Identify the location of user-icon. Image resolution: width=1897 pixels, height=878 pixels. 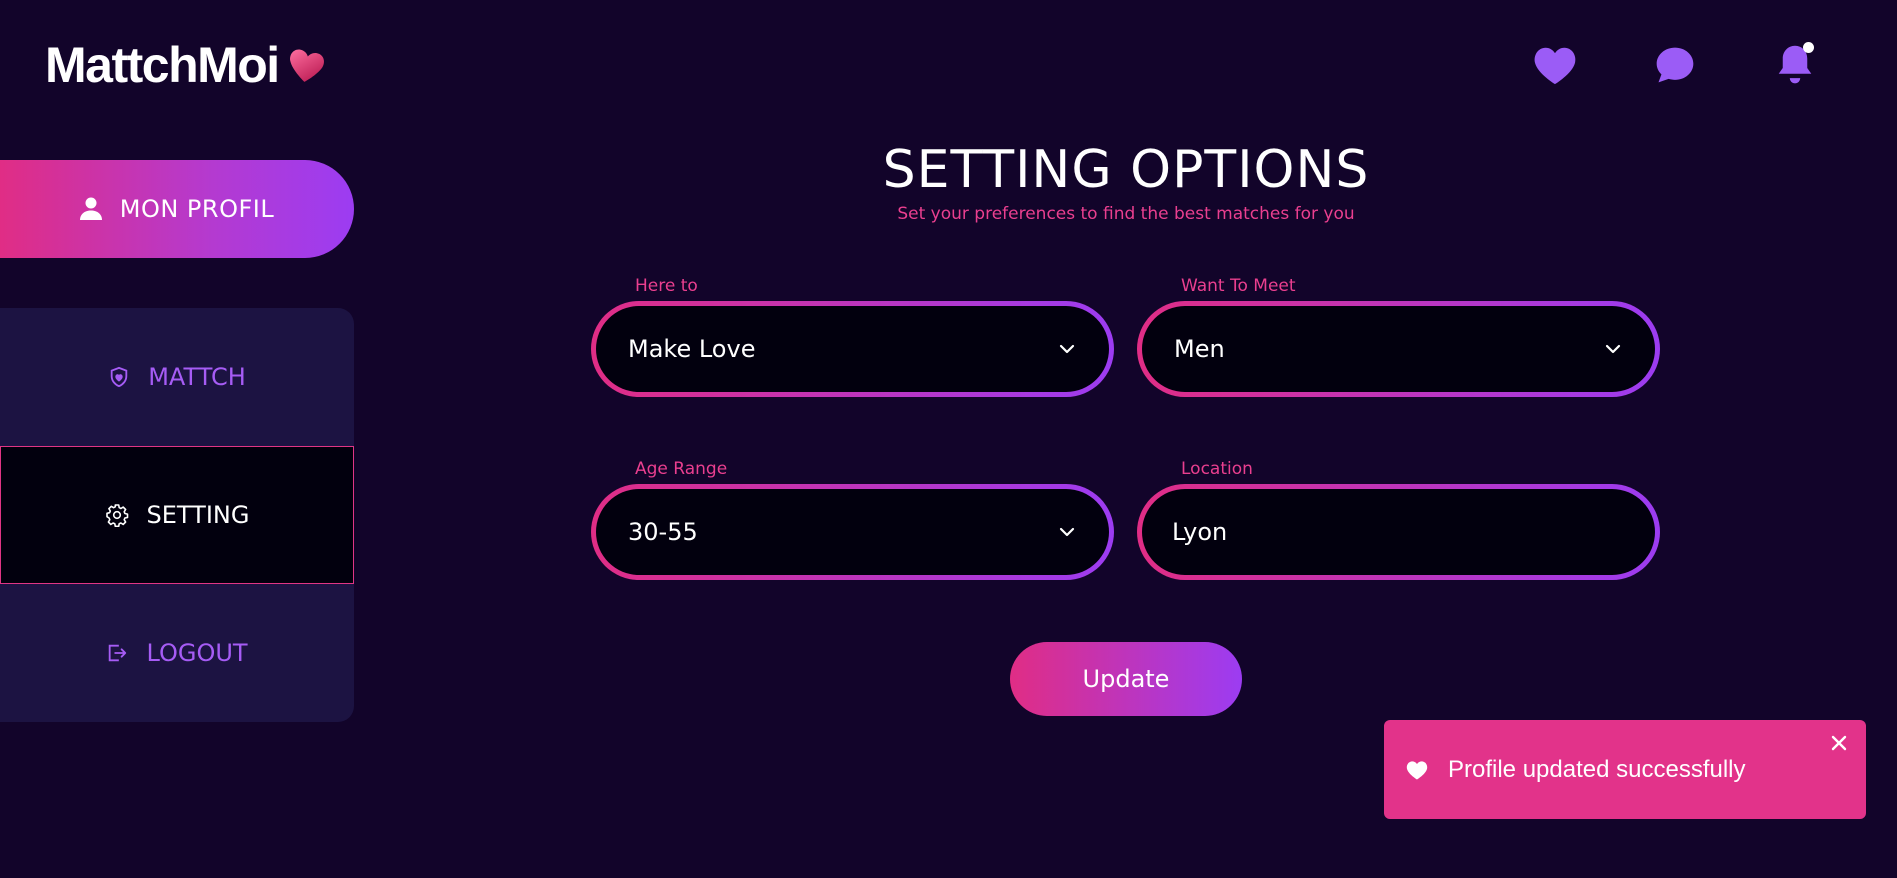
(90, 208).